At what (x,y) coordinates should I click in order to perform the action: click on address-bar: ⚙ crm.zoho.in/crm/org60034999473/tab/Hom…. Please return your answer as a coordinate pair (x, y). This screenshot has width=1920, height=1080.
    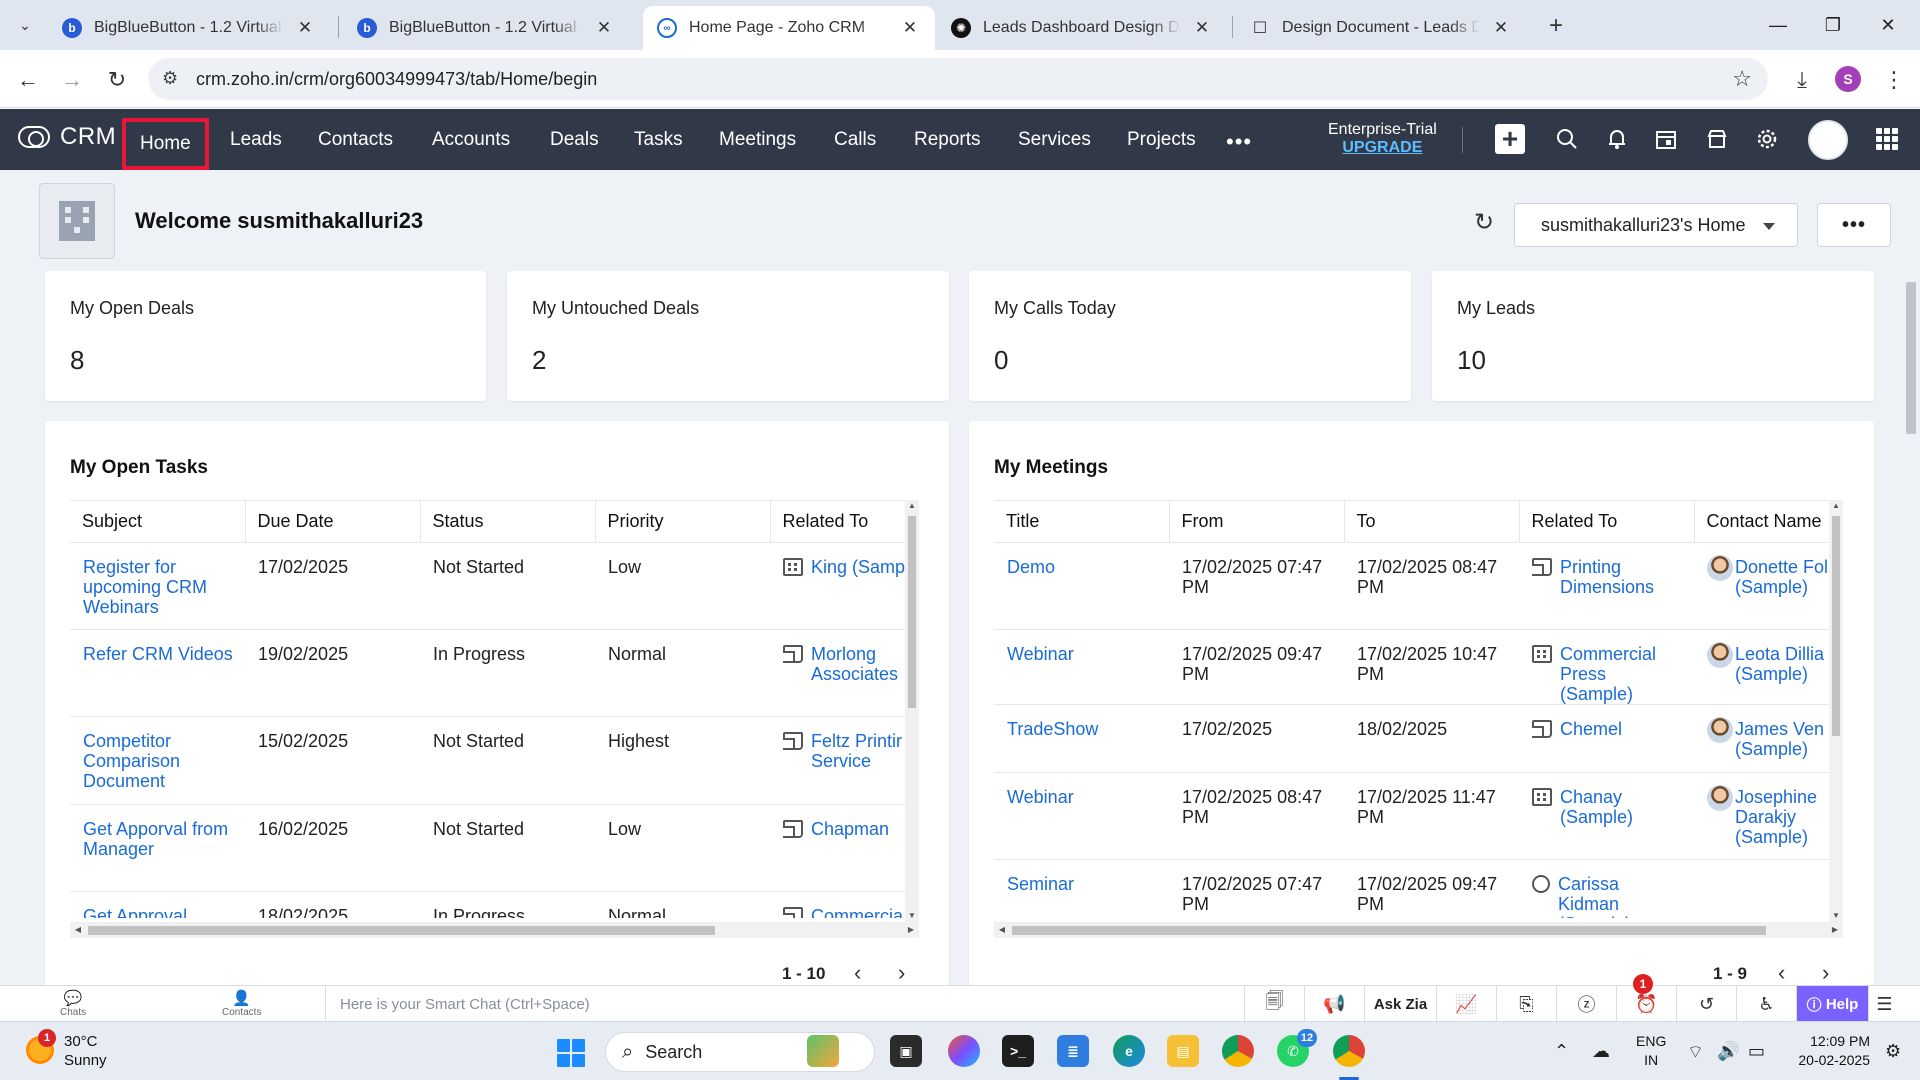
    Looking at the image, I should click on (958, 79).